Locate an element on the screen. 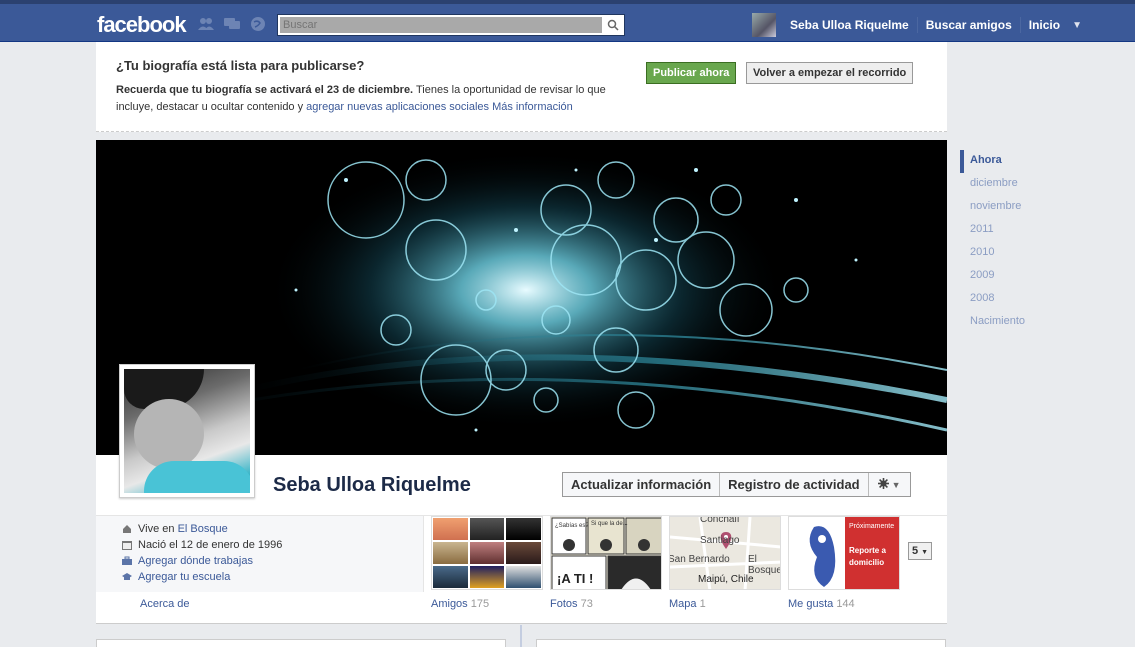 This screenshot has width=1135, height=647. more-info-link: Más información is located at coordinates (532, 107).